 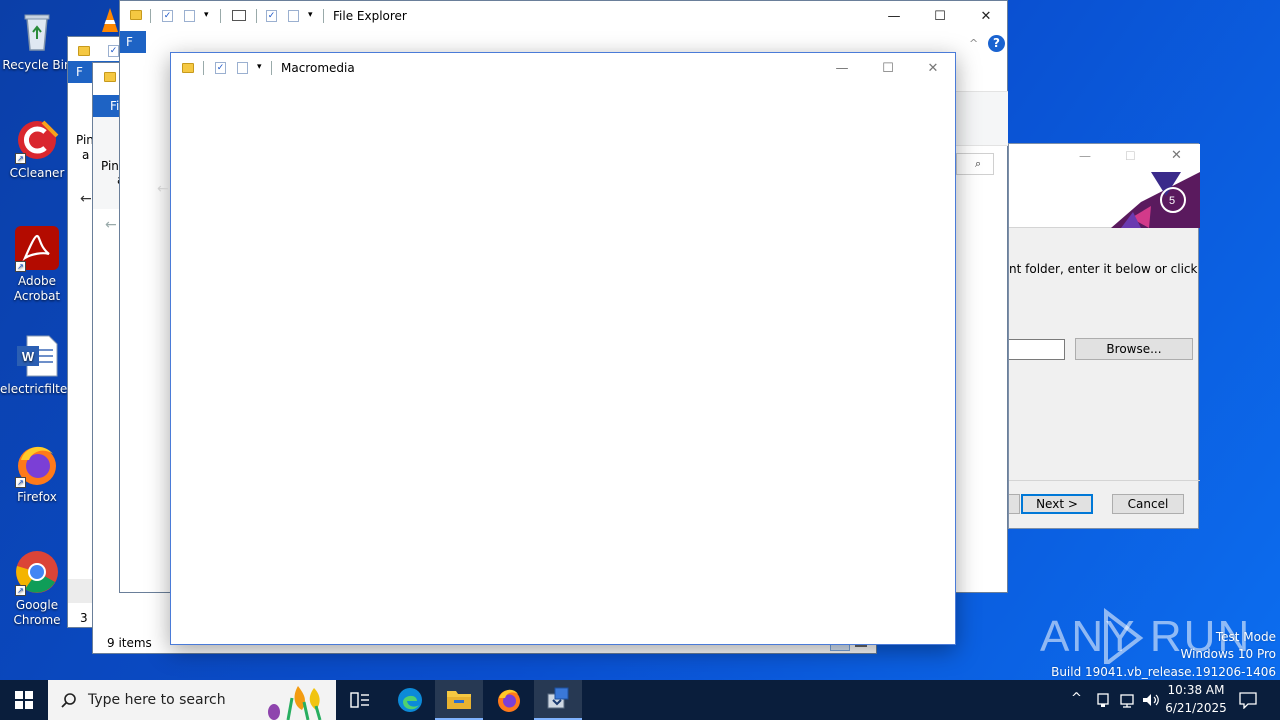 I want to click on vlc-icon, so click(x=110, y=20).